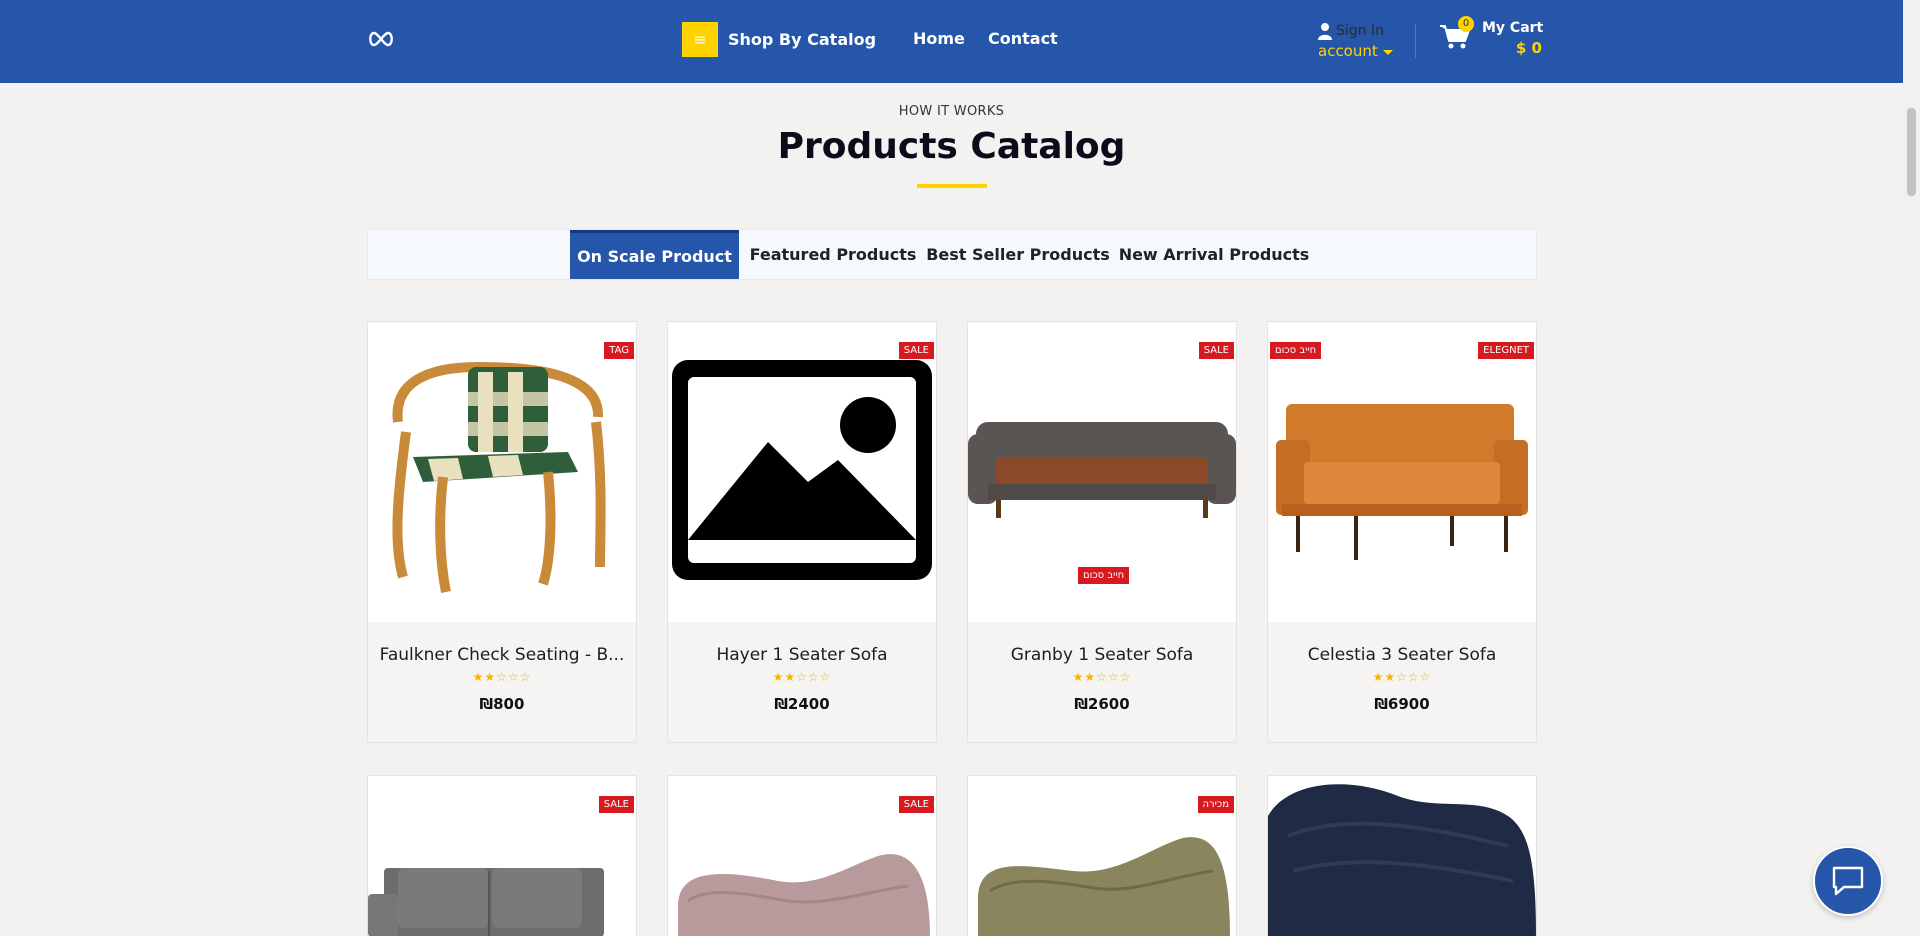 This screenshot has width=1920, height=936. What do you see at coordinates (802, 655) in the screenshot?
I see `product-name: Hayer 1 Seater Sofa` at bounding box center [802, 655].